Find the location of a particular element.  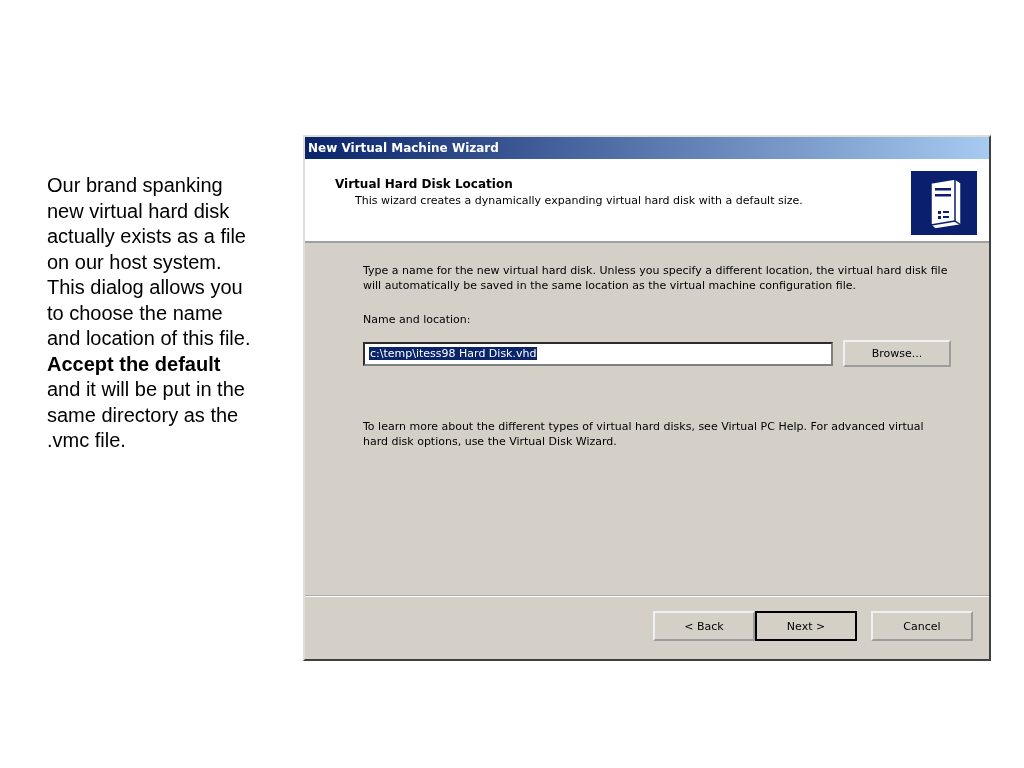

instruction-text: Type a name for the new virtual hard disk. Unless you specify a different location, the virtual hard disk file will automatically be saved in the same location as the virtual machine configuration file. is located at coordinates (656, 278).